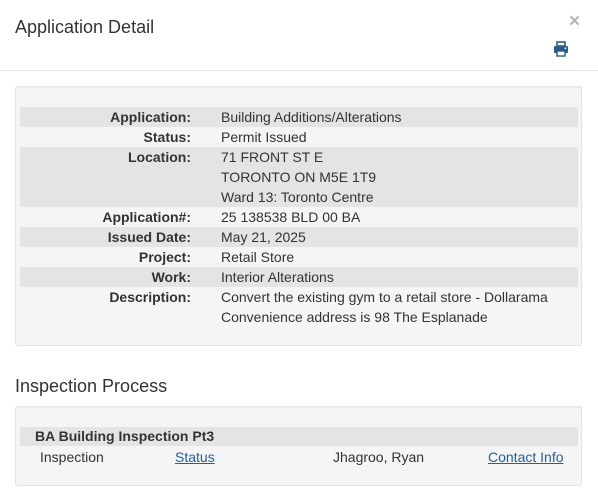  What do you see at coordinates (150, 297) in the screenshot?
I see `description-label: Description:` at bounding box center [150, 297].